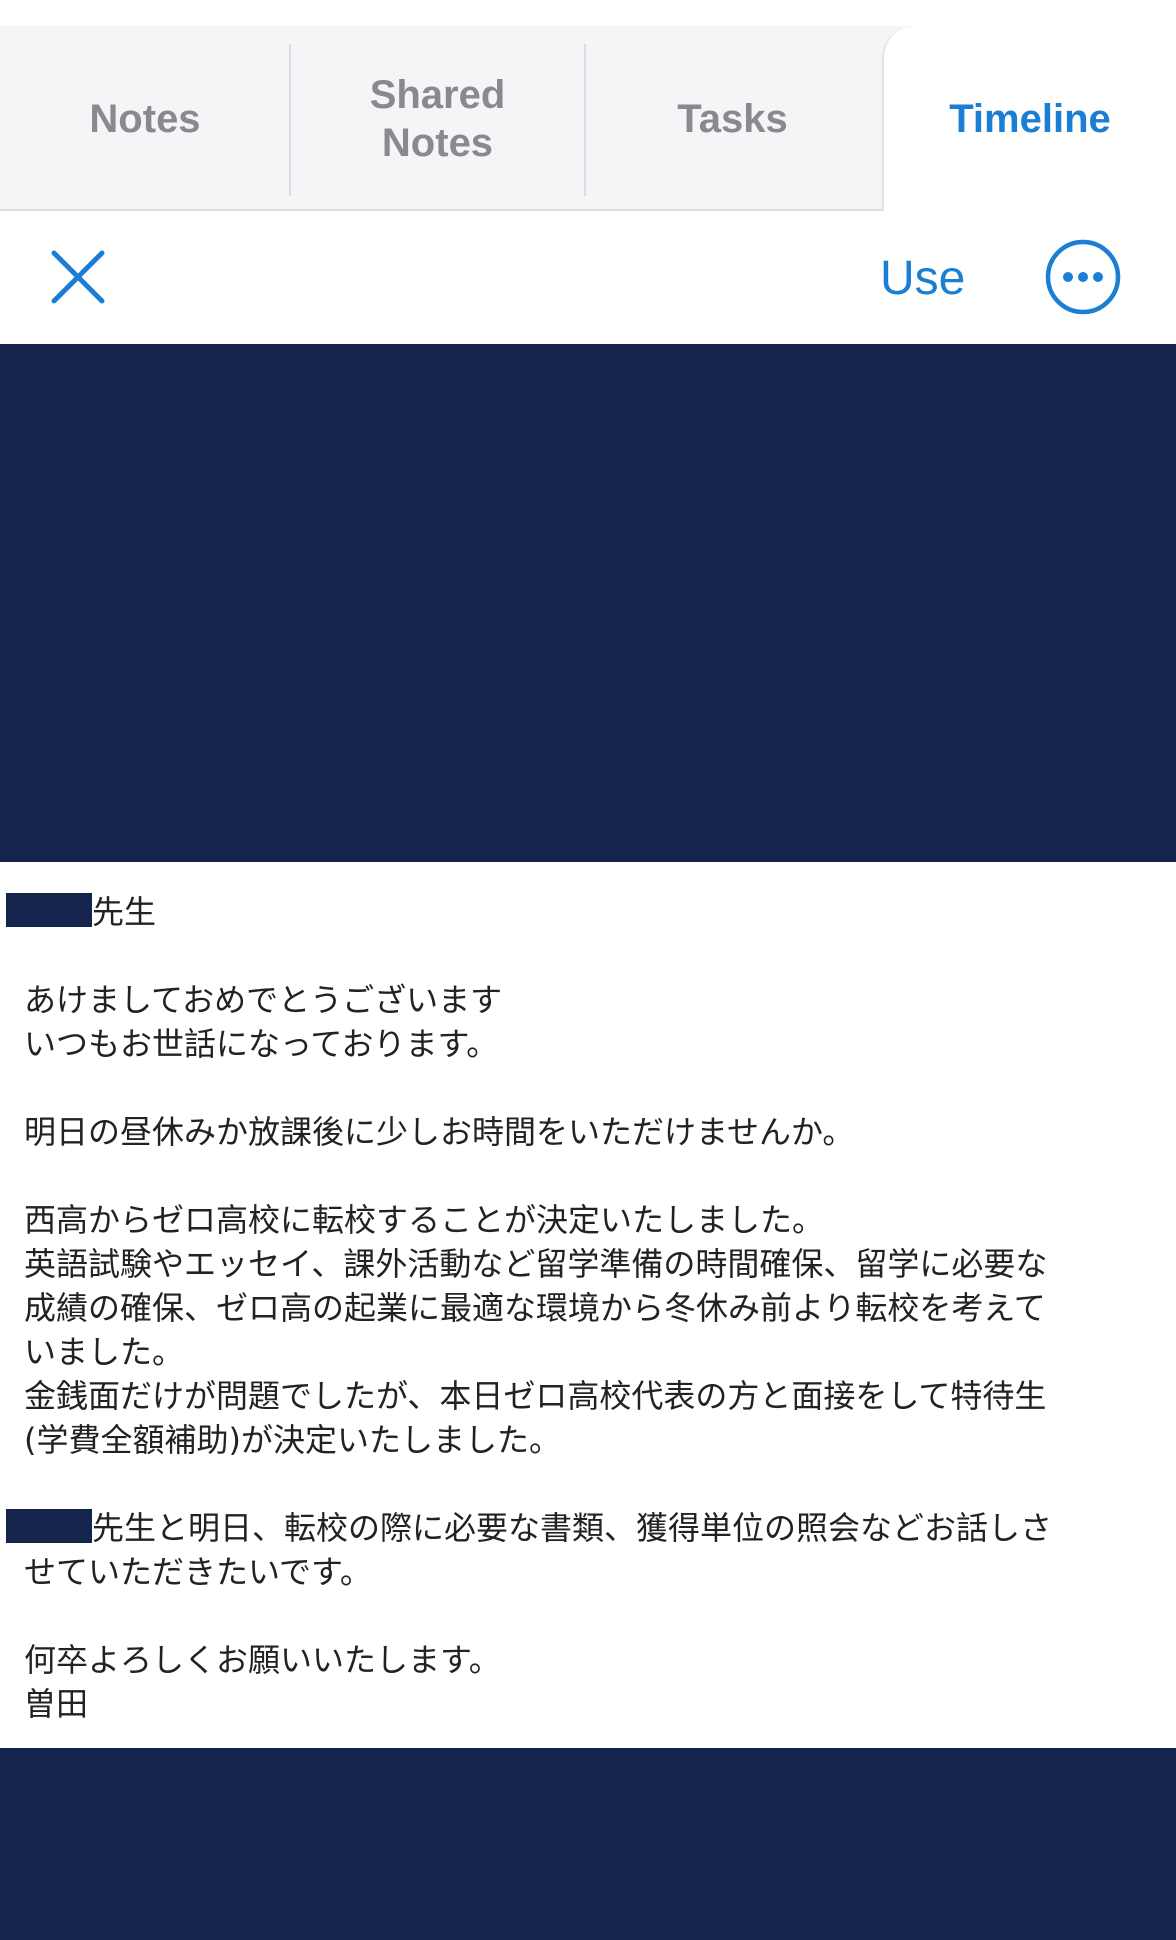  I want to click on tab-bar: Notes Shared Notes Tasks Timeline, so click(588, 119).